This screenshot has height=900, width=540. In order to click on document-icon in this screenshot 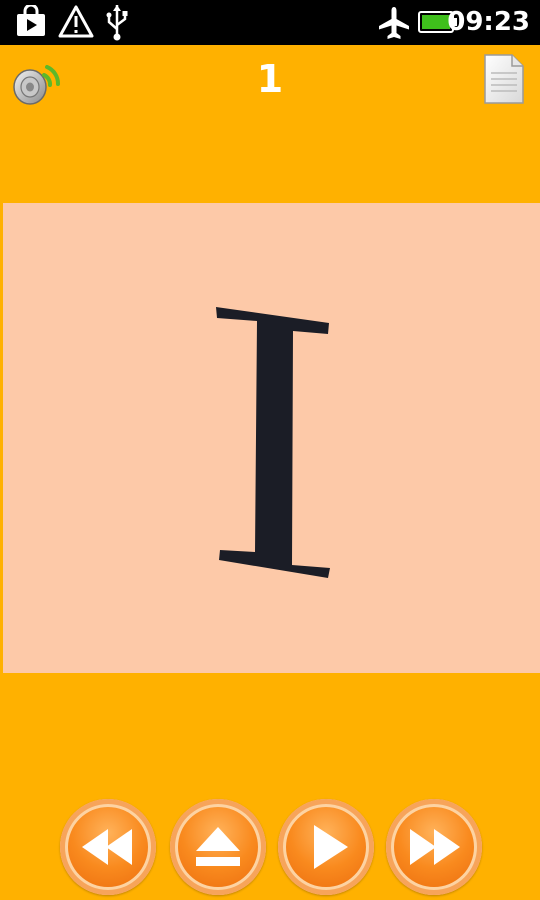, I will do `click(504, 79)`.